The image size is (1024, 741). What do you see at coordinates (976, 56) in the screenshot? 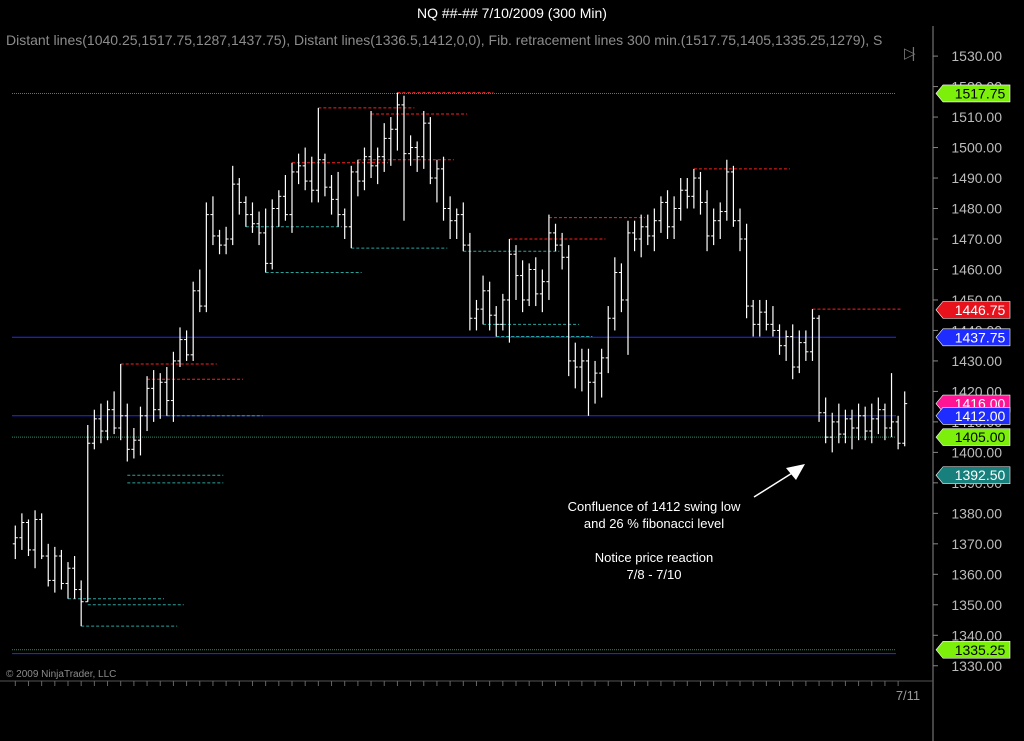
I see `y-tick-label: 1530.00` at bounding box center [976, 56].